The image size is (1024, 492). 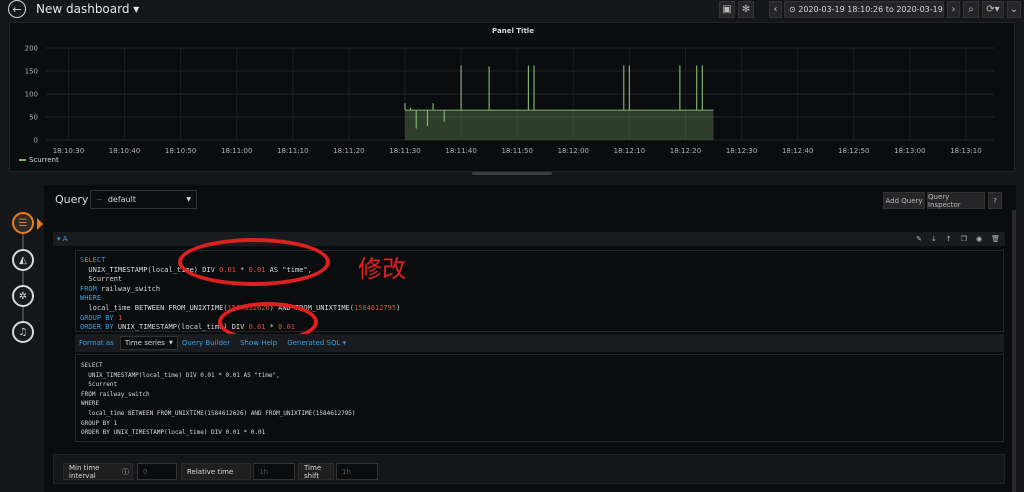 I want to click on pencil-icon: ✎, so click(x=919, y=239).